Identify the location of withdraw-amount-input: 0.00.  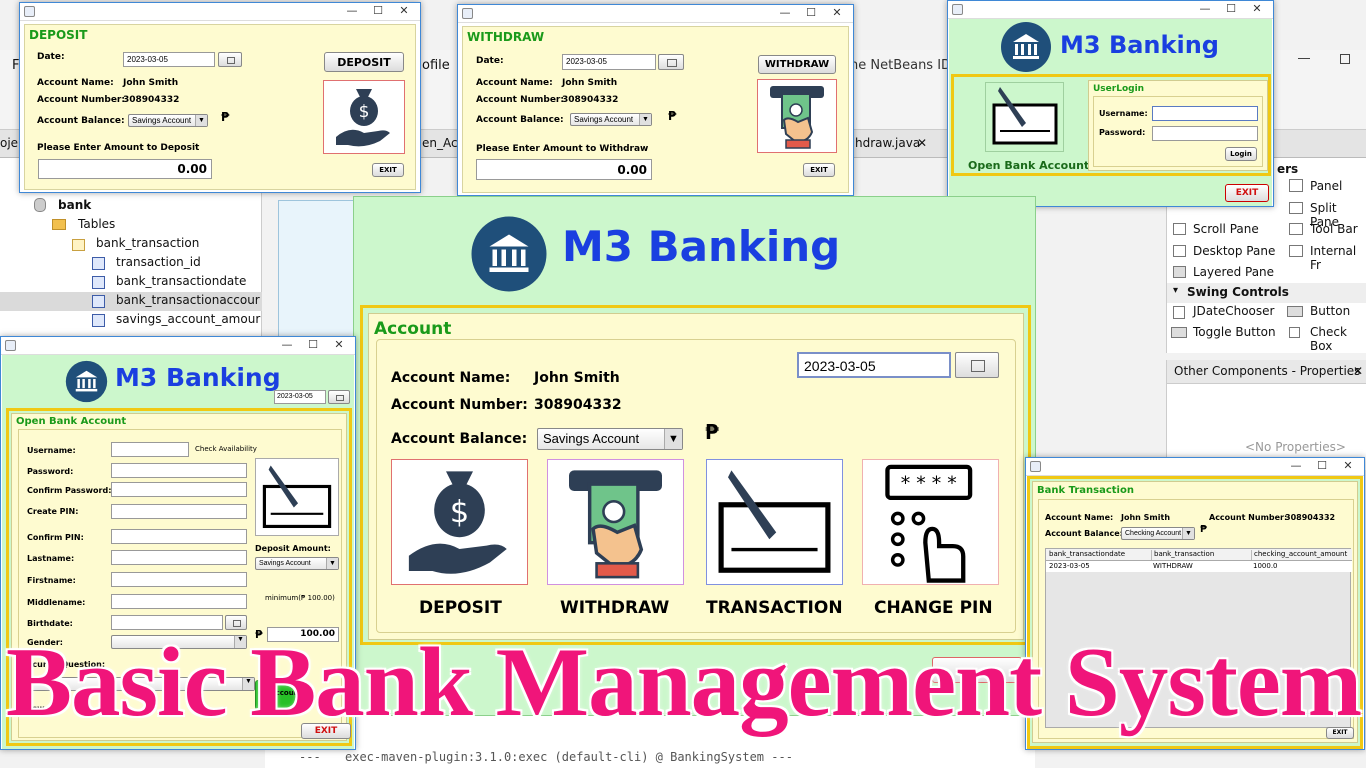
(564, 169).